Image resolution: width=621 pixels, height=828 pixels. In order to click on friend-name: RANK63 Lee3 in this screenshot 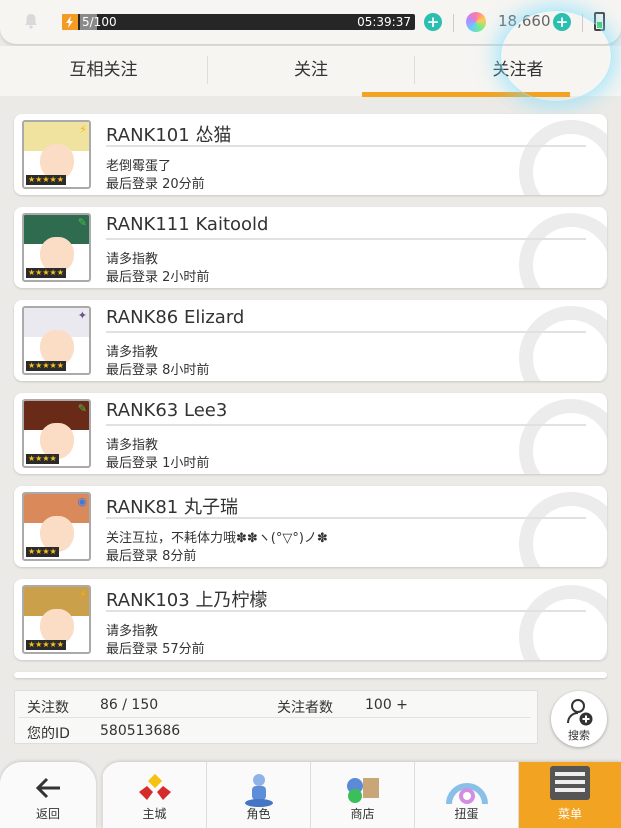, I will do `click(167, 410)`.